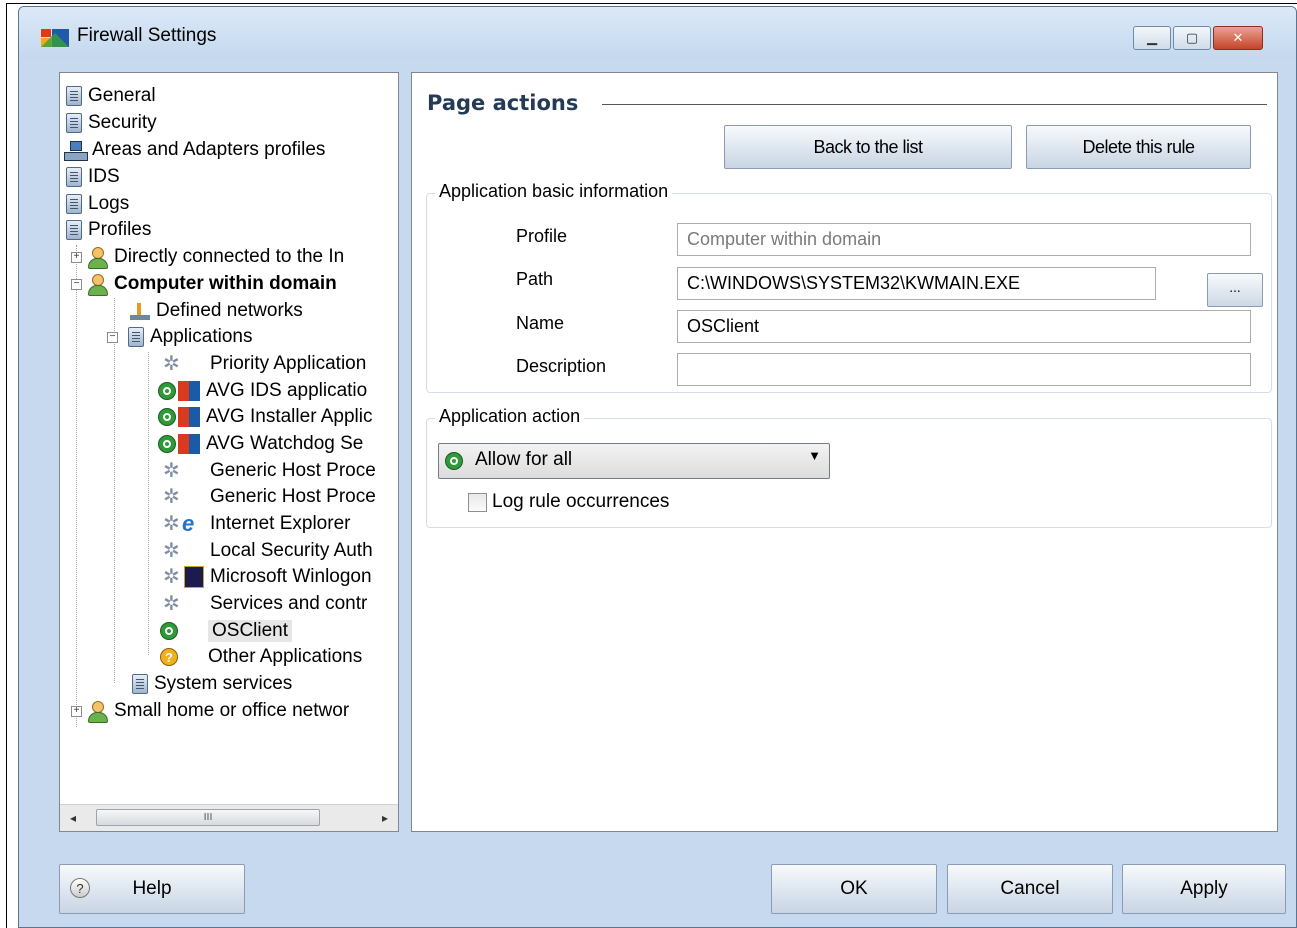  Describe the element at coordinates (580, 502) in the screenshot. I see `log-rule-label: Log rule occurrences` at that location.